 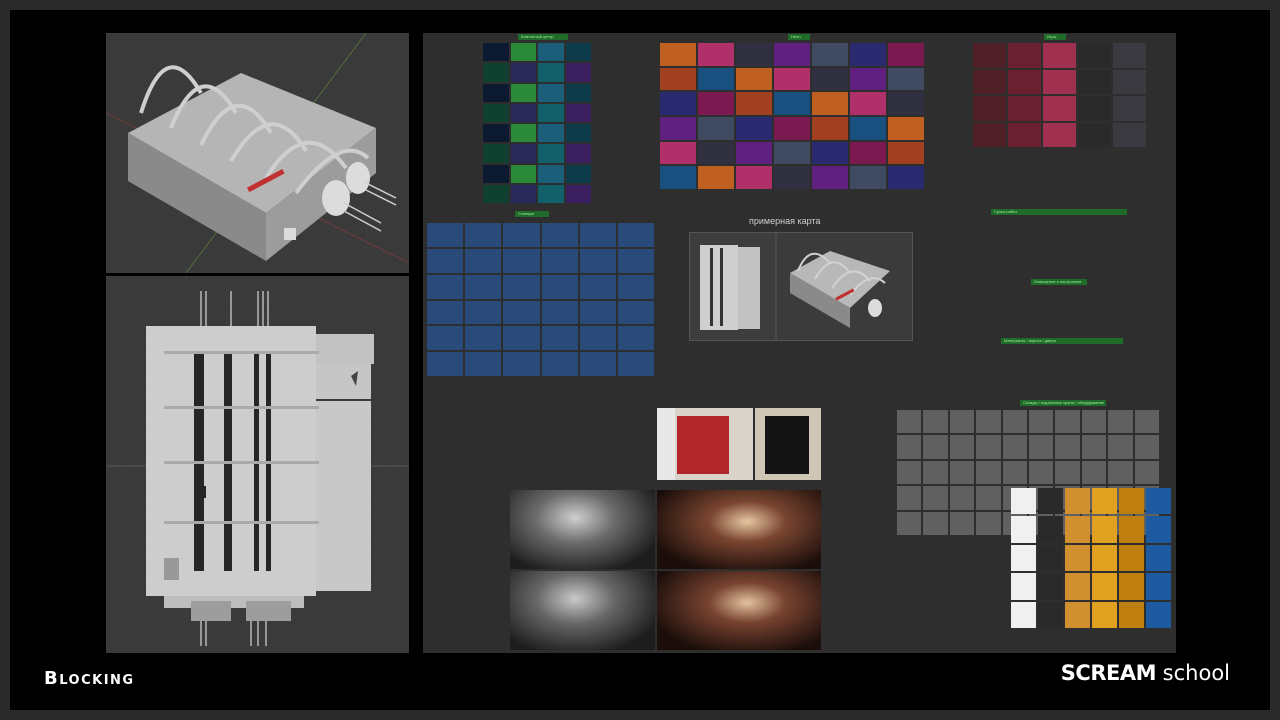 I want to click on top-viewport, so click(x=257, y=464).